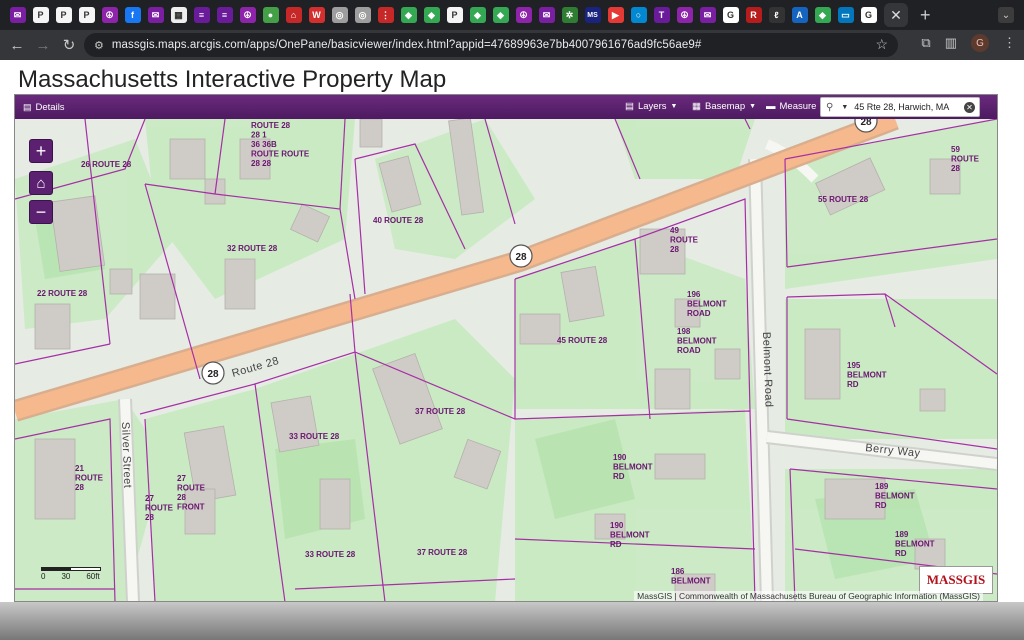 This screenshot has height=640, width=1024. Describe the element at coordinates (398, 220) in the screenshot. I see `parcel-label-line: 40 ROUTE 28` at that location.